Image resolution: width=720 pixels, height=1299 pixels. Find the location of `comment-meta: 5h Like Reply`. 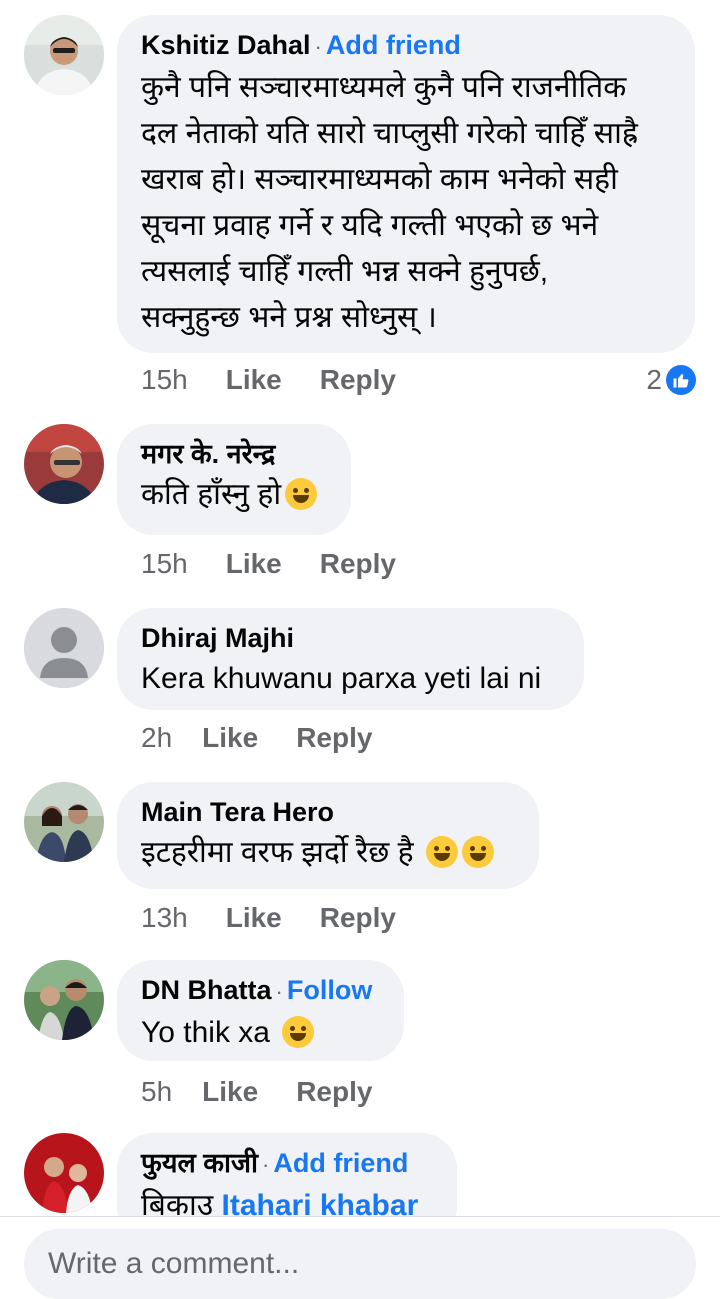

comment-meta: 5h Like Reply is located at coordinates (275, 1092).